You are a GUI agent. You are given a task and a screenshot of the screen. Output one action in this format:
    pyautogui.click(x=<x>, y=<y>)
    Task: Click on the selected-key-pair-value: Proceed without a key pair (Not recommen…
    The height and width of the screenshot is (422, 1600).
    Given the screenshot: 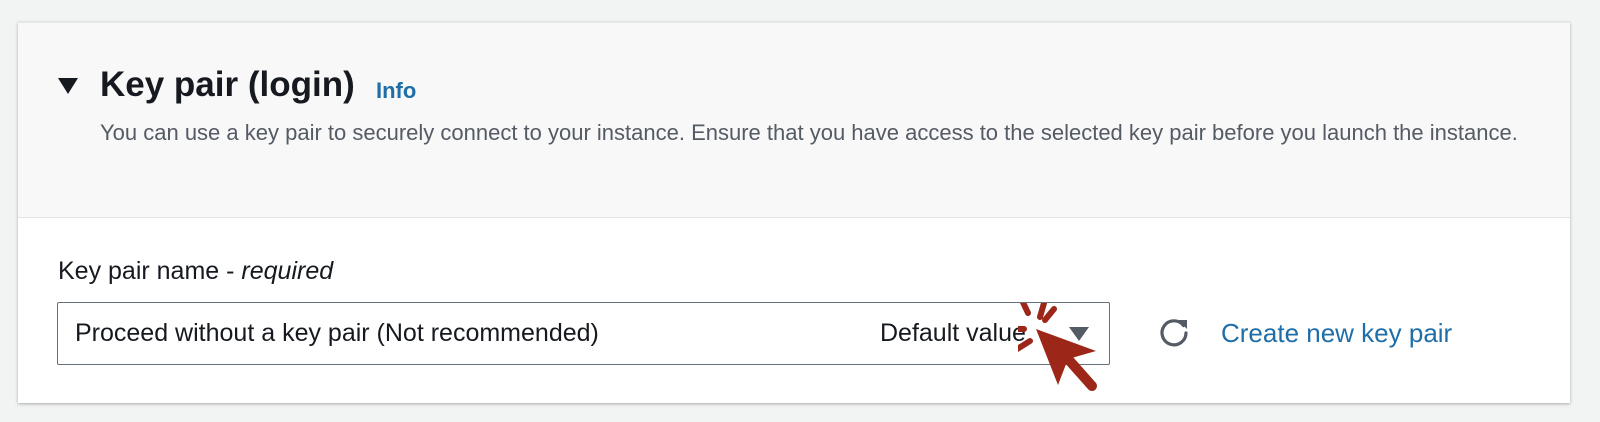 What is the action you would take?
    pyautogui.click(x=337, y=333)
    